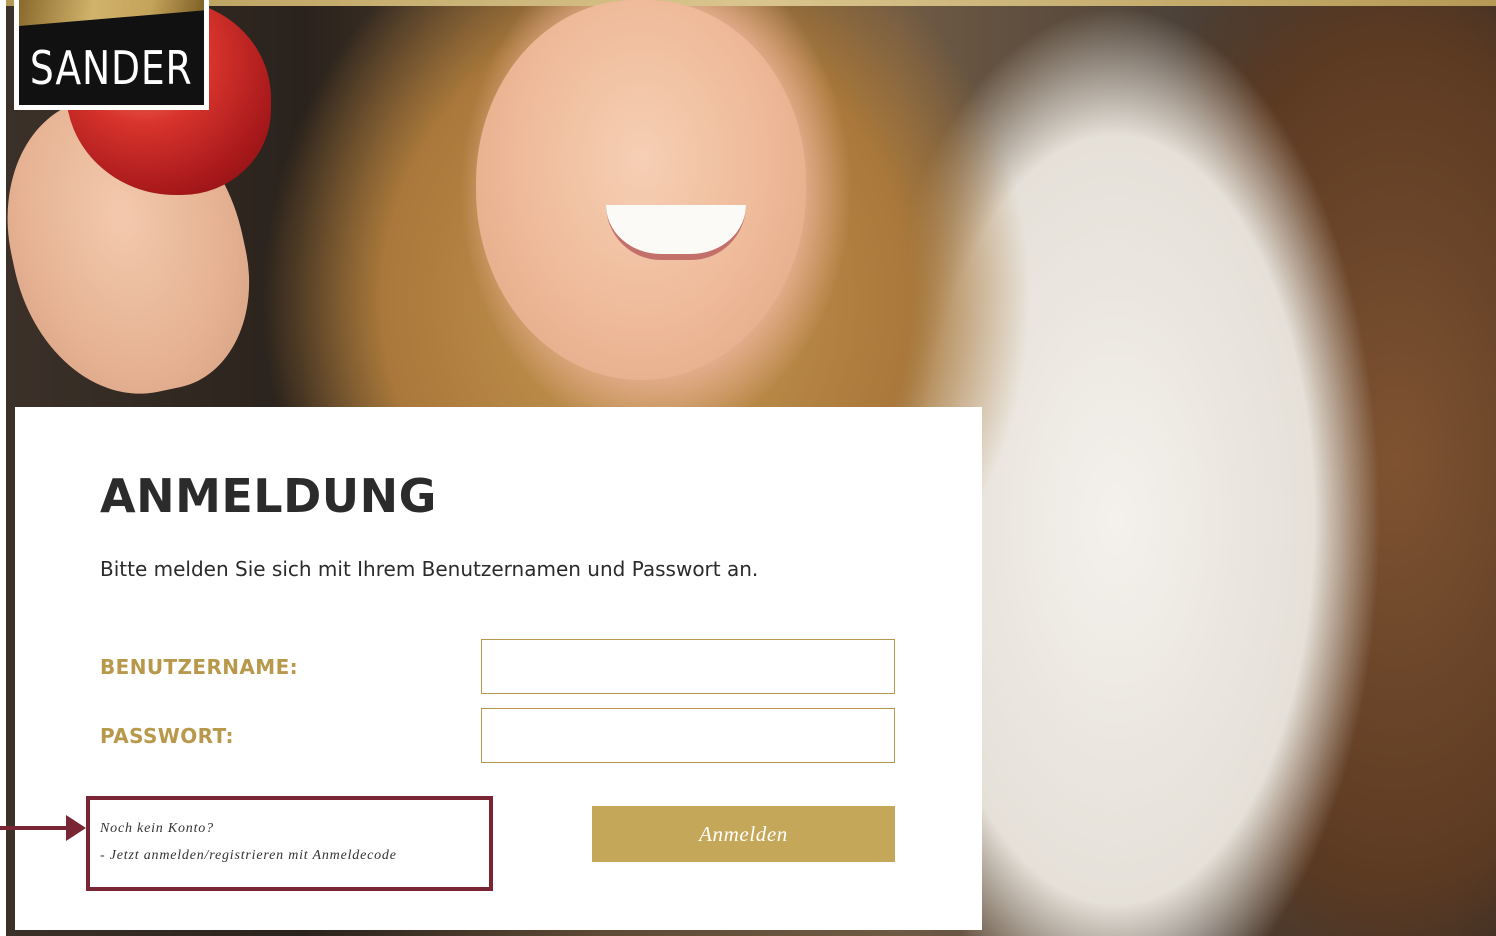 This screenshot has height=936, width=1496. Describe the element at coordinates (199, 667) in the screenshot. I see `username-label: BENUTZERNAME:` at that location.